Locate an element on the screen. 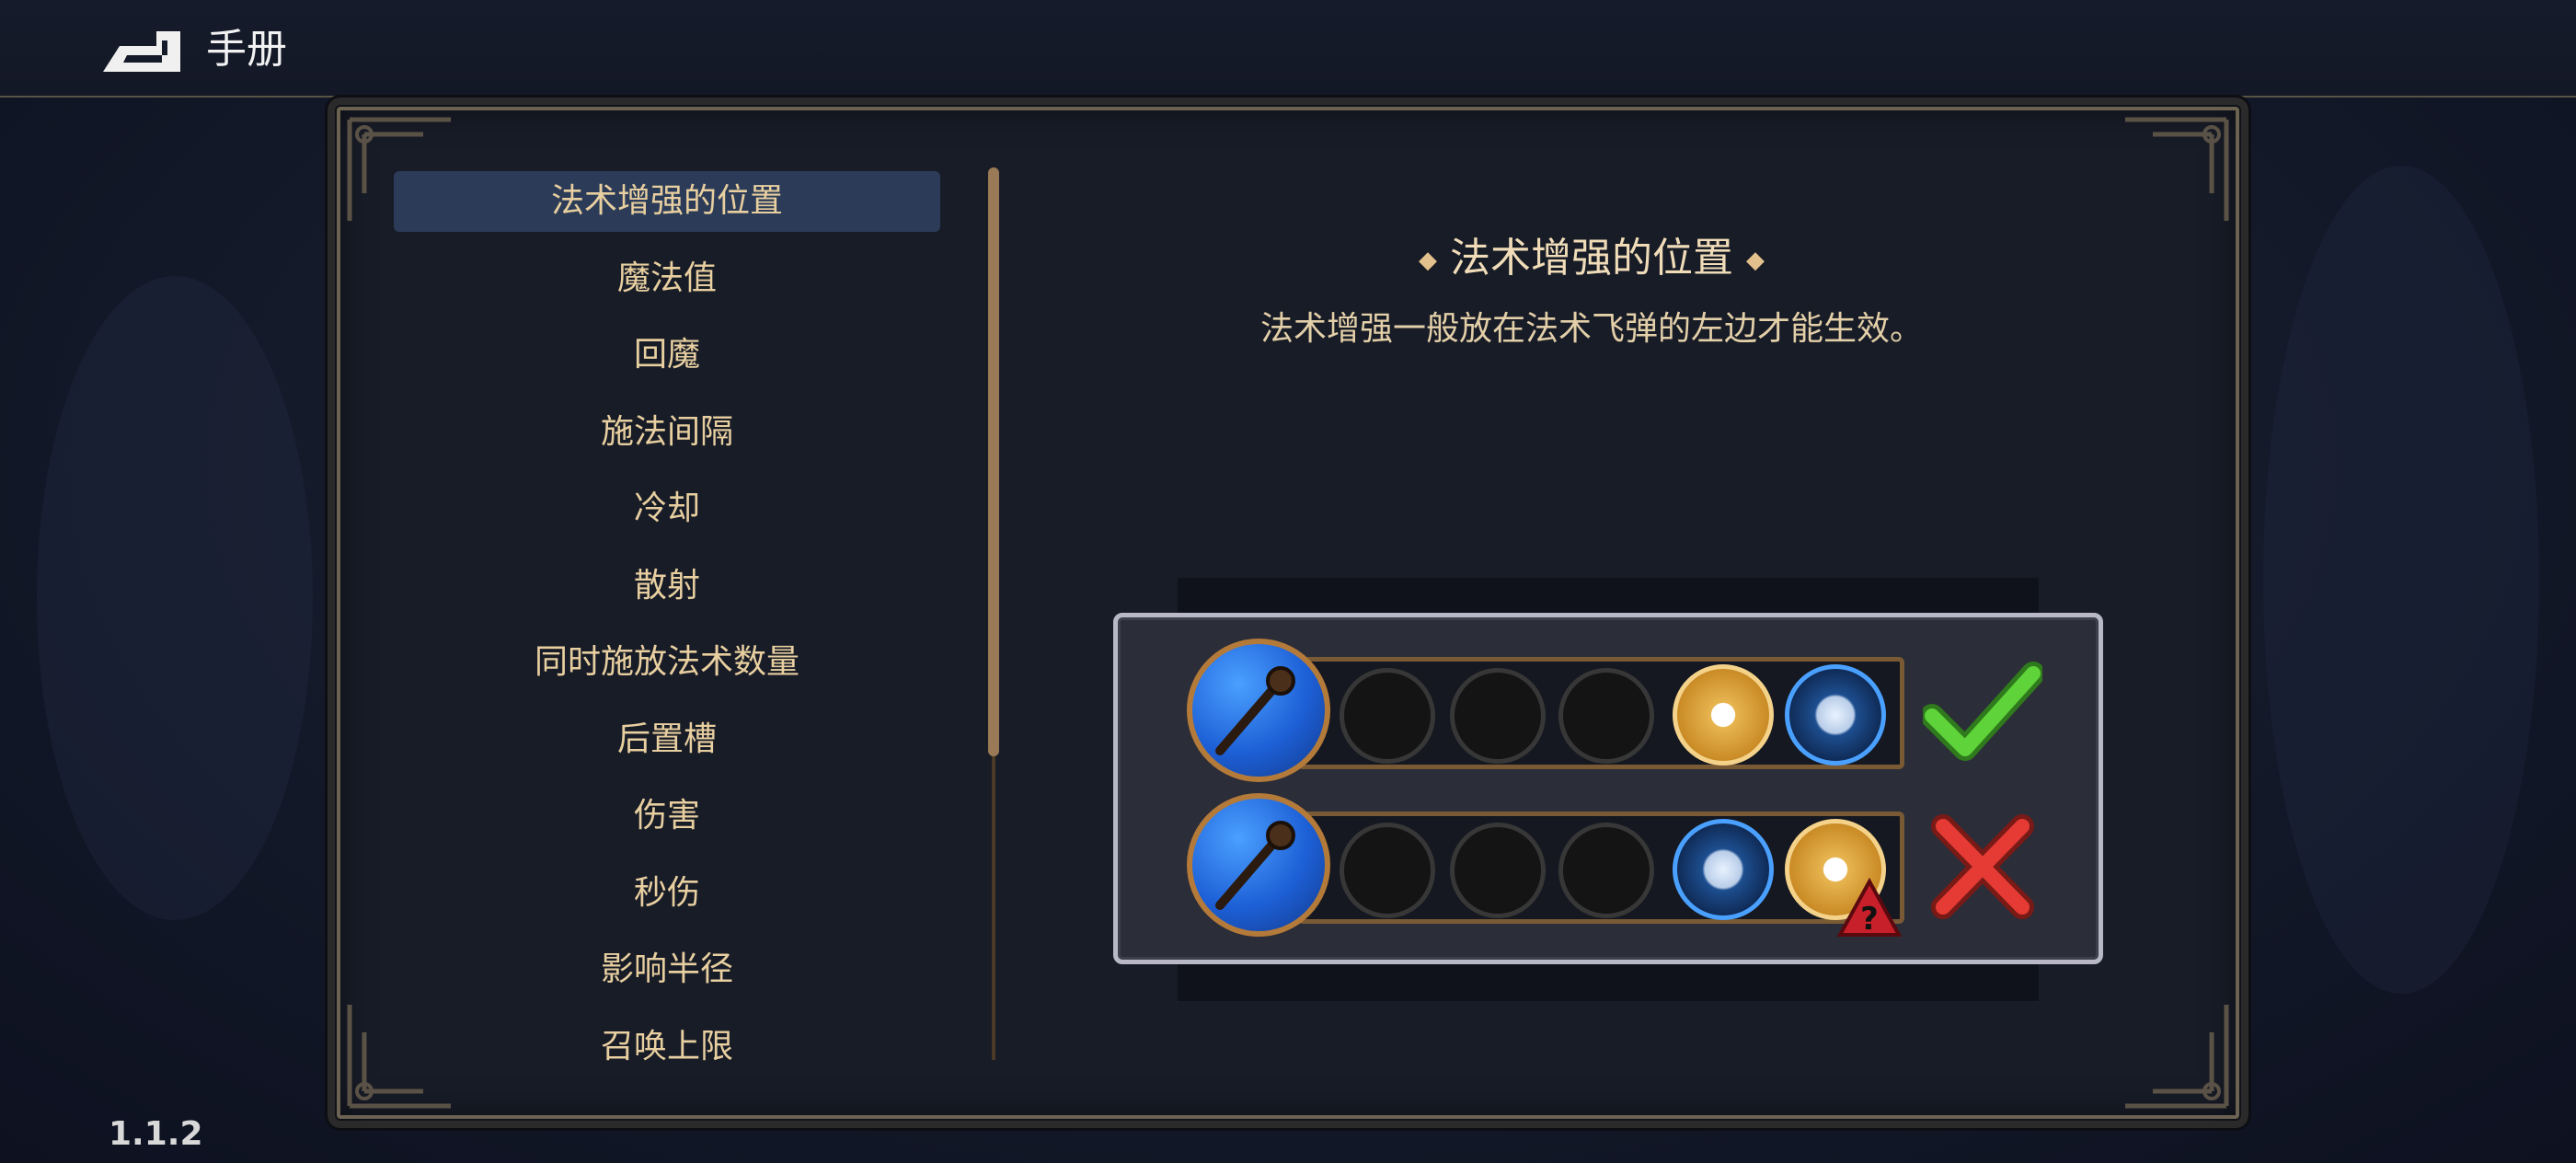  topic-item-radius: 影响半径 is located at coordinates (667, 969).